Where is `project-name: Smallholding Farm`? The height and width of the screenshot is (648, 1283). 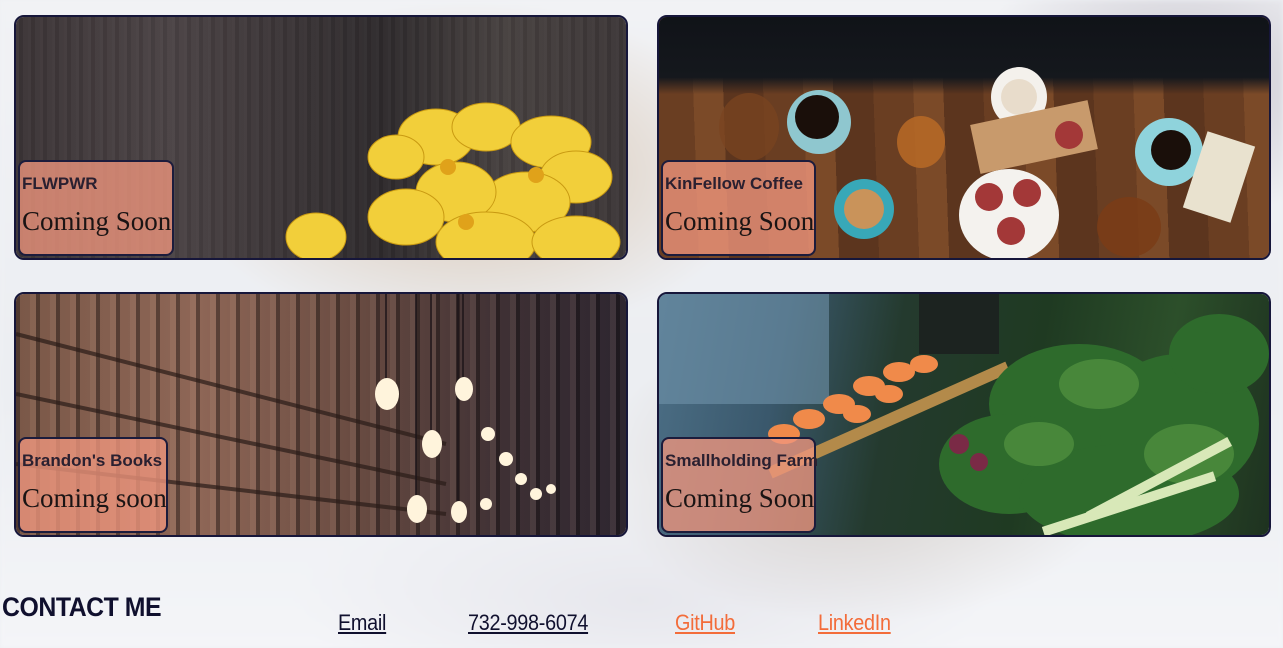 project-name: Smallholding Farm is located at coordinates (742, 460).